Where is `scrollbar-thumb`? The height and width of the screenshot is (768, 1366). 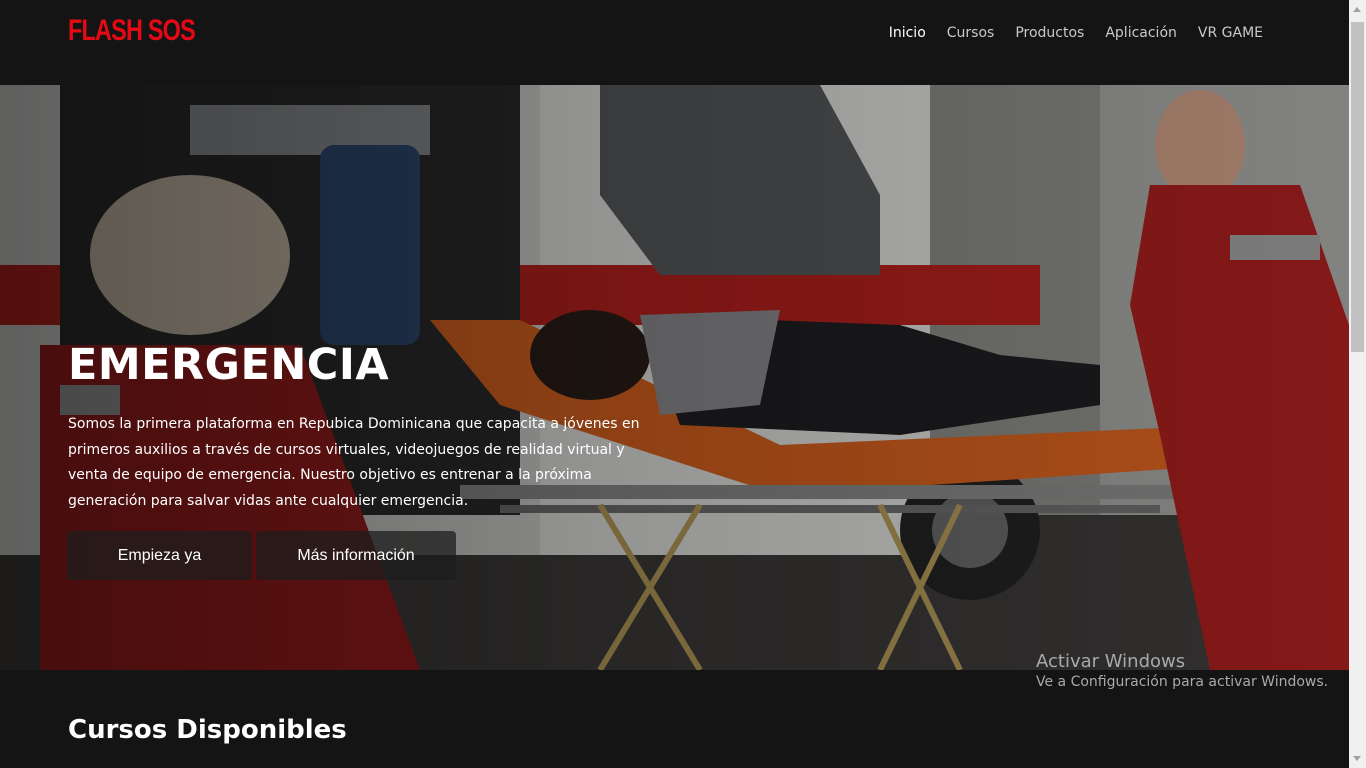
scrollbar-thumb is located at coordinates (1357, 187).